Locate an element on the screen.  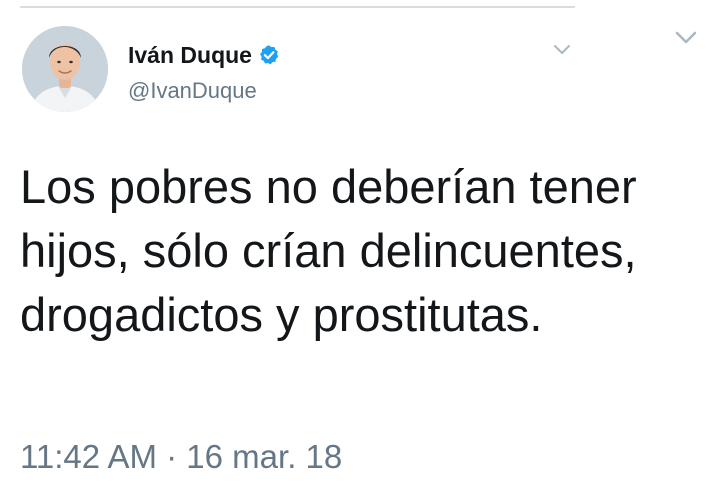
user-handle: @IvanDuque is located at coordinates (192, 91).